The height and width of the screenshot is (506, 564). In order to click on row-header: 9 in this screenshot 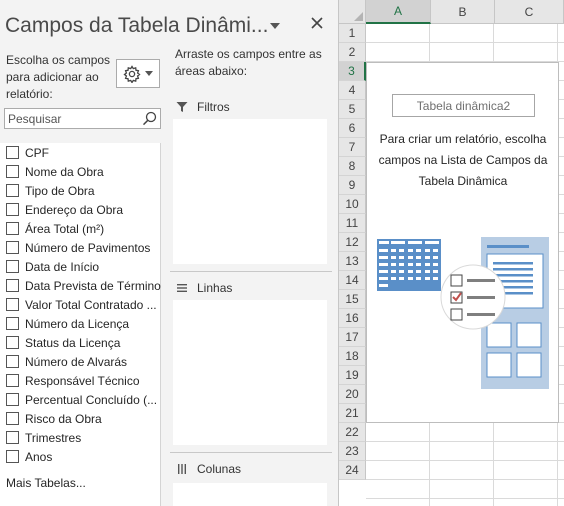, I will do `click(352, 185)`.